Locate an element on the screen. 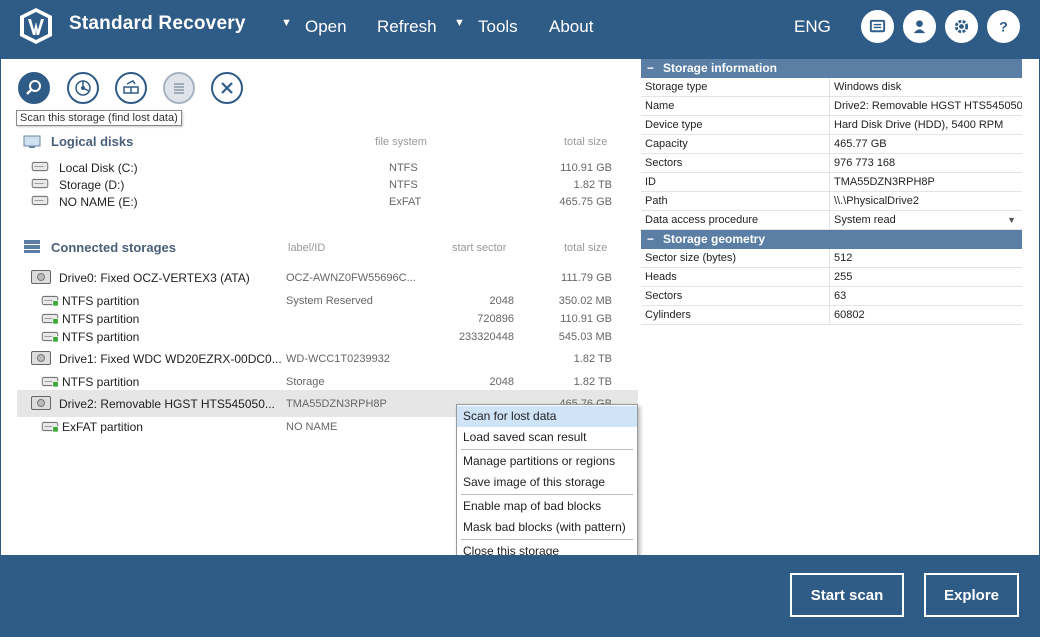  gear-icon is located at coordinates (961, 26).